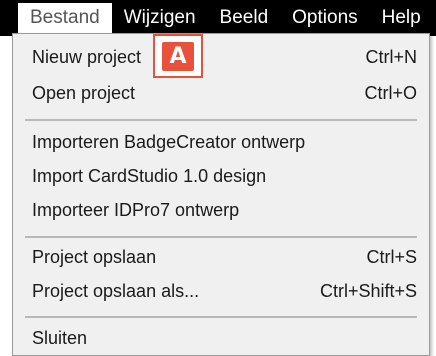  What do you see at coordinates (149, 175) in the screenshot?
I see `menu-item-label: Import CardStudio 1.0 design` at bounding box center [149, 175].